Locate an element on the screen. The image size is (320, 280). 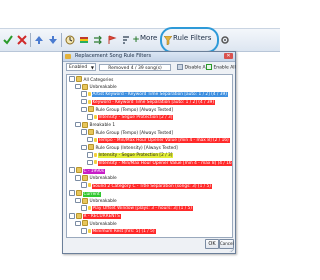
check-icon is located at coordinates (8, 40).